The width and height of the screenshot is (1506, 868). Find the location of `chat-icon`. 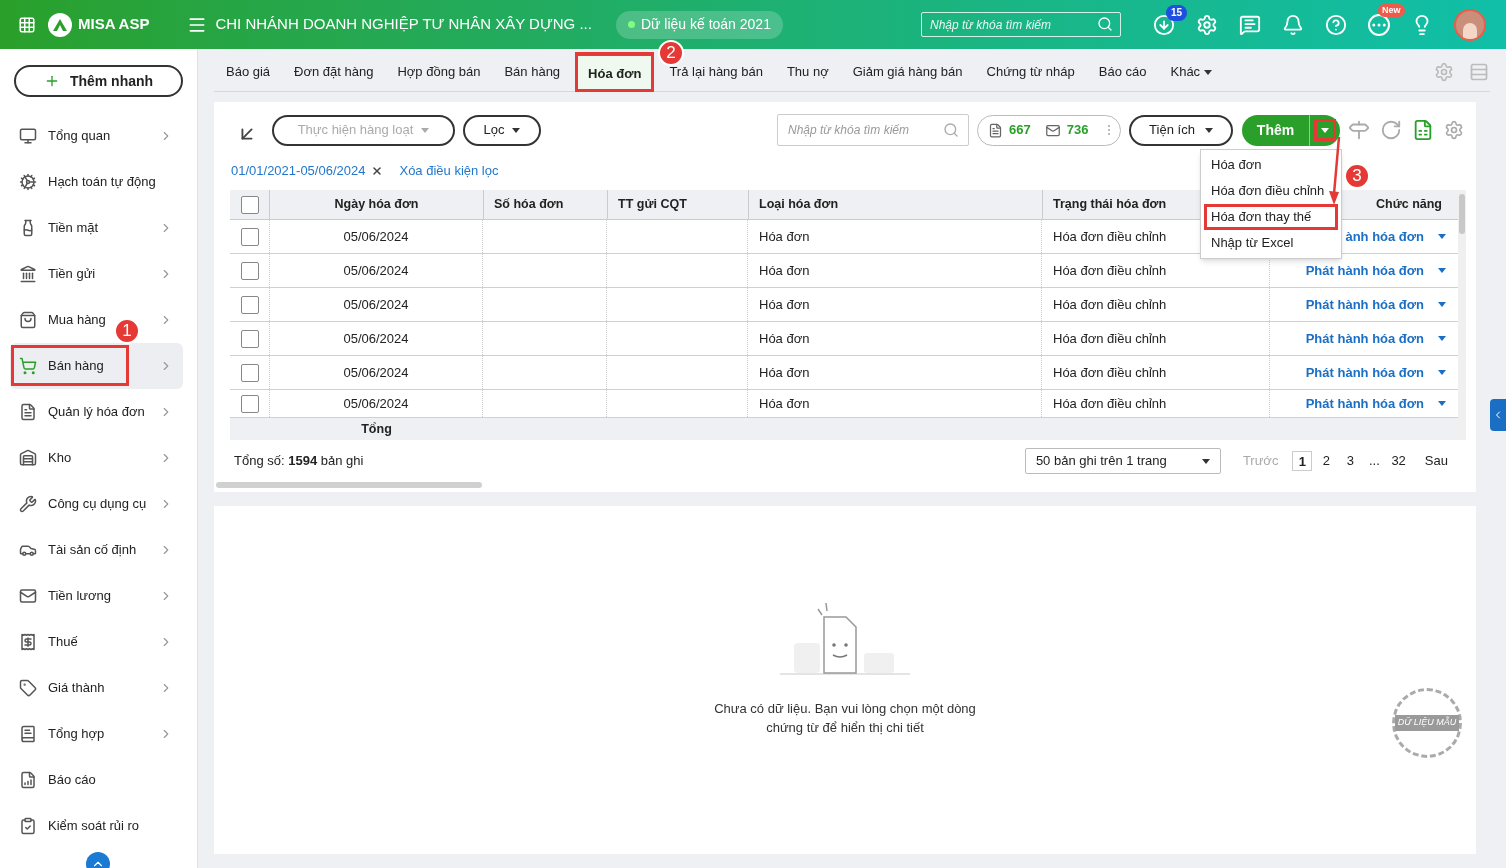

chat-icon is located at coordinates (1250, 24).